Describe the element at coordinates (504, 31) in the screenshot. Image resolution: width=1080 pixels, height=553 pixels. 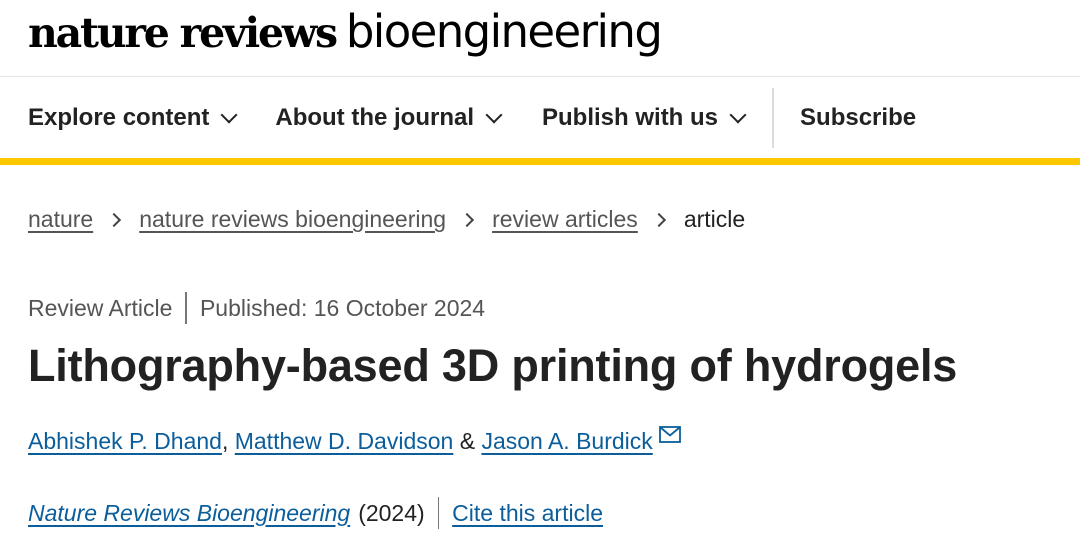
I see `logo-wordmark-light: bioengineering` at that location.